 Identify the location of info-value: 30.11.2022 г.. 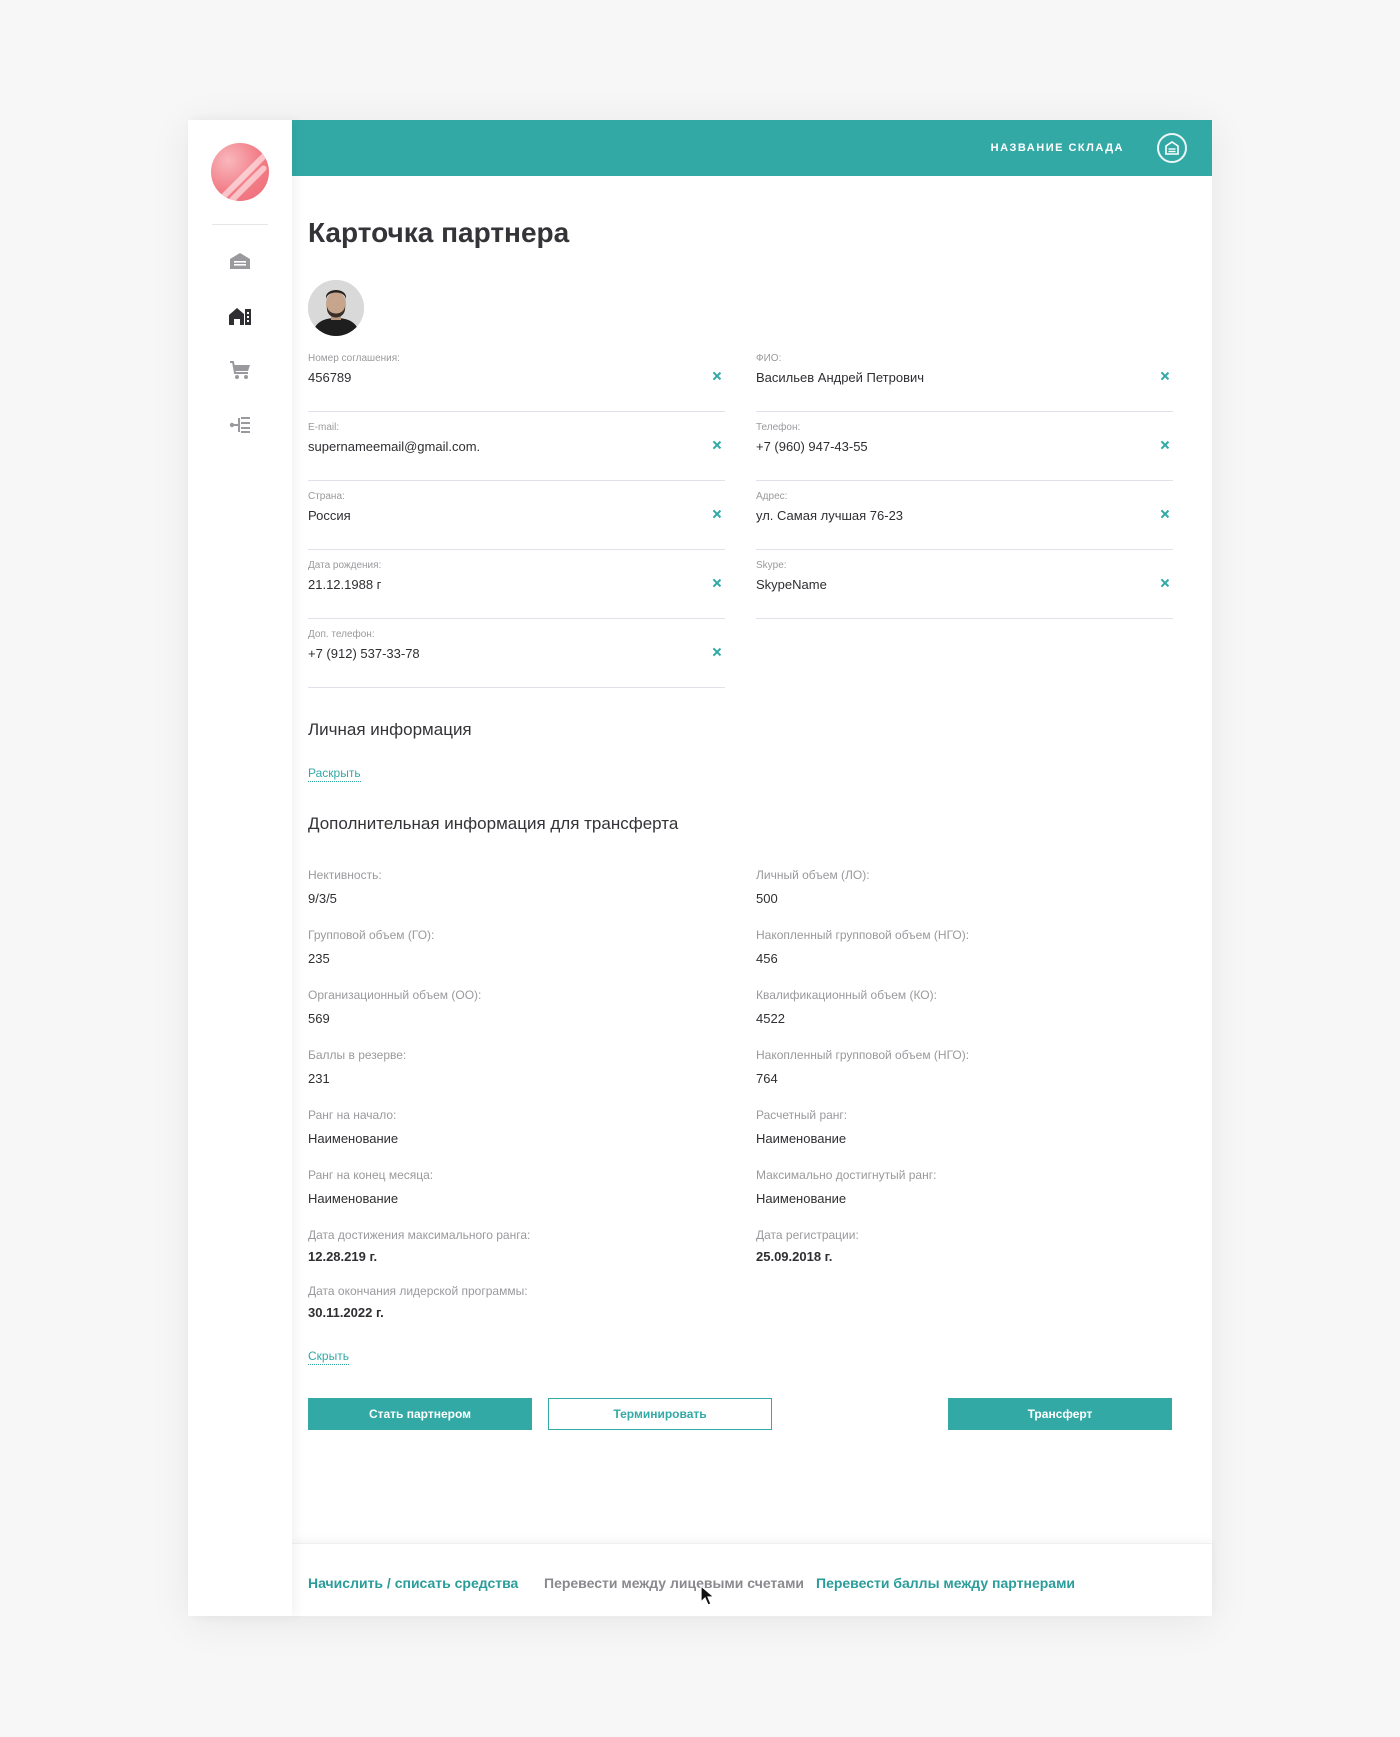
(346, 1312).